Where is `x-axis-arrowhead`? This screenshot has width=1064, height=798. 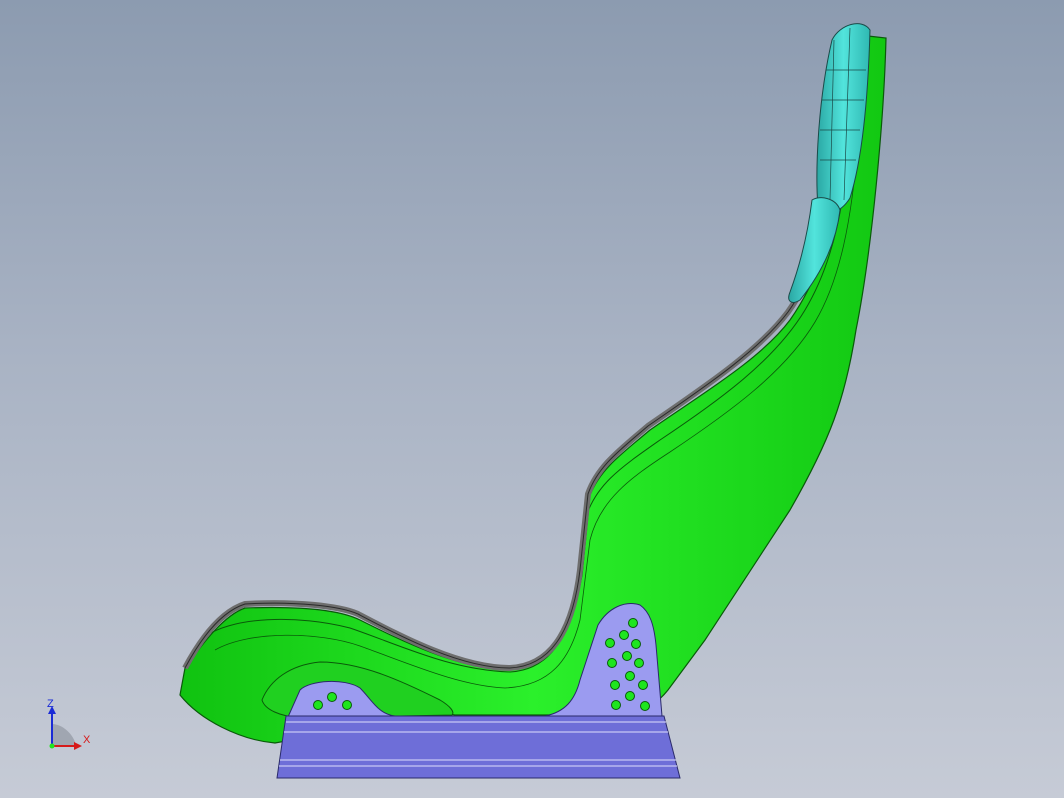
x-axis-arrowhead is located at coordinates (78, 746).